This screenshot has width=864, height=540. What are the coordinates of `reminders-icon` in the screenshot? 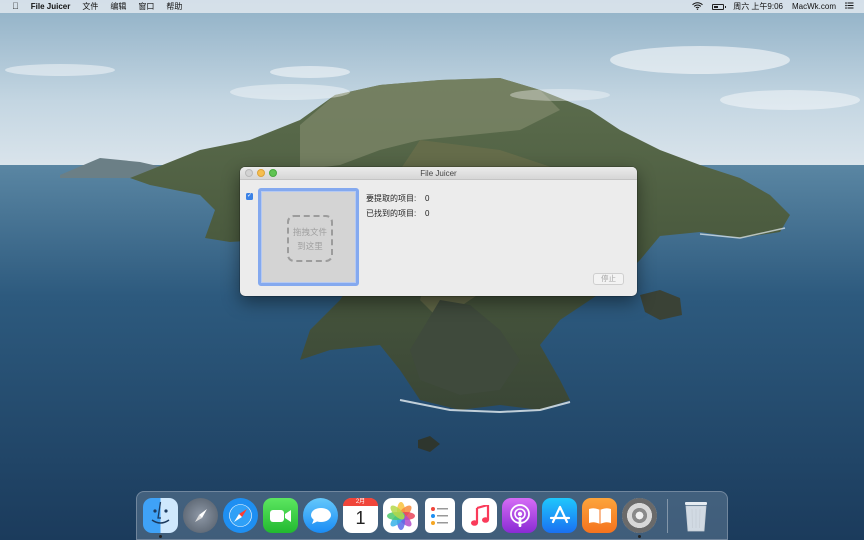 It's located at (440, 515).